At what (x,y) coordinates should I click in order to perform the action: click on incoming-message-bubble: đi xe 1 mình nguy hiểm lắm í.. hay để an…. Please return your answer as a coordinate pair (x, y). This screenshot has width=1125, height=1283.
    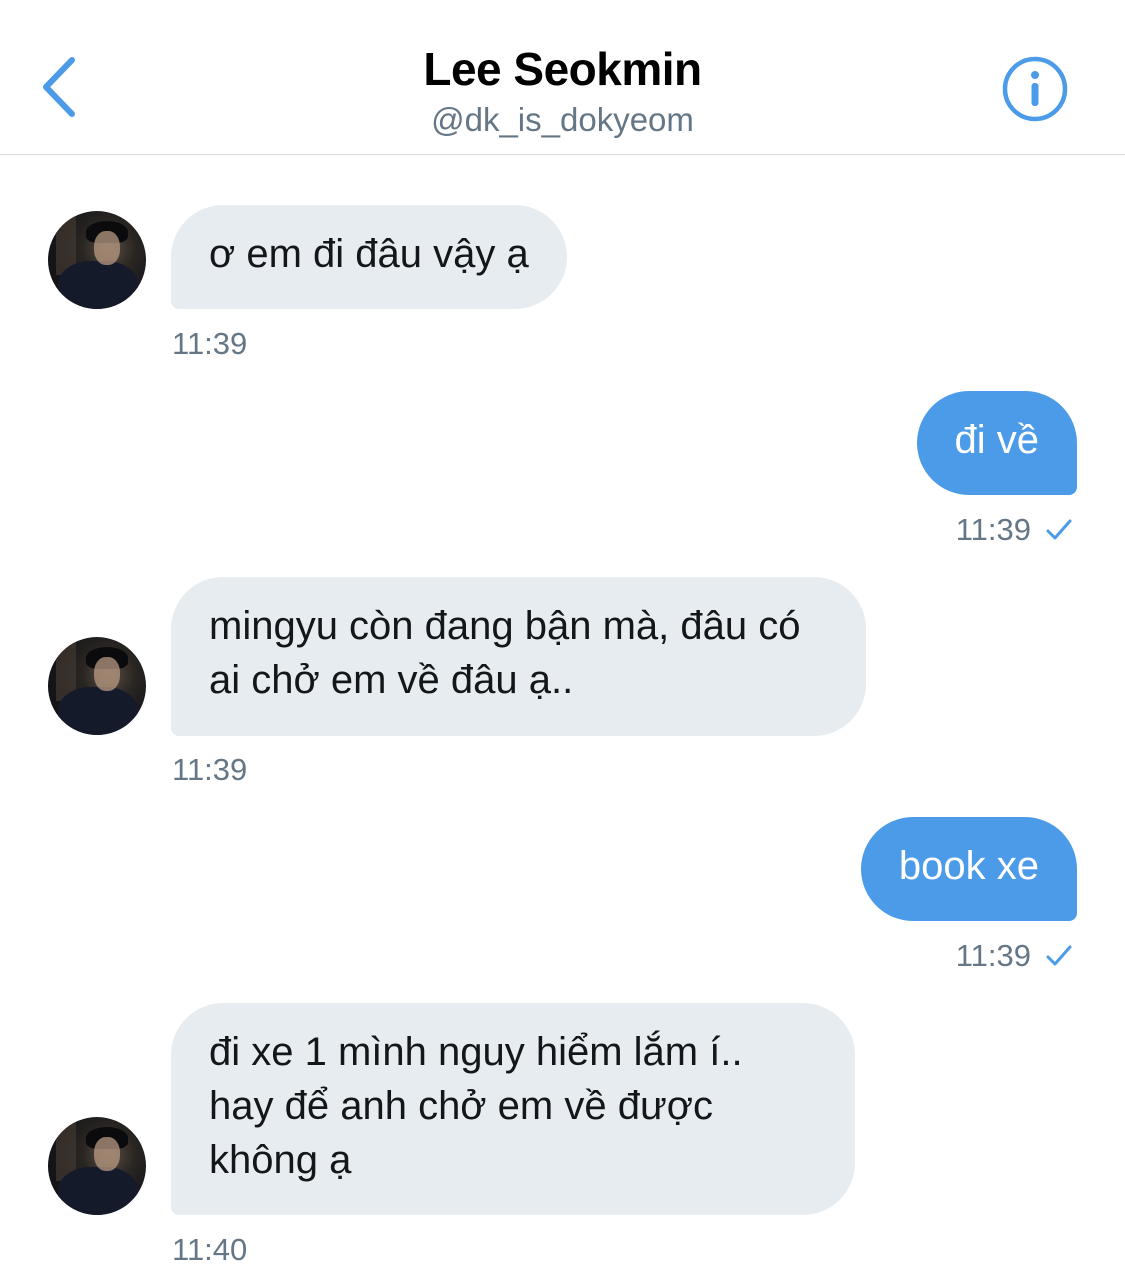
    Looking at the image, I should click on (513, 1109).